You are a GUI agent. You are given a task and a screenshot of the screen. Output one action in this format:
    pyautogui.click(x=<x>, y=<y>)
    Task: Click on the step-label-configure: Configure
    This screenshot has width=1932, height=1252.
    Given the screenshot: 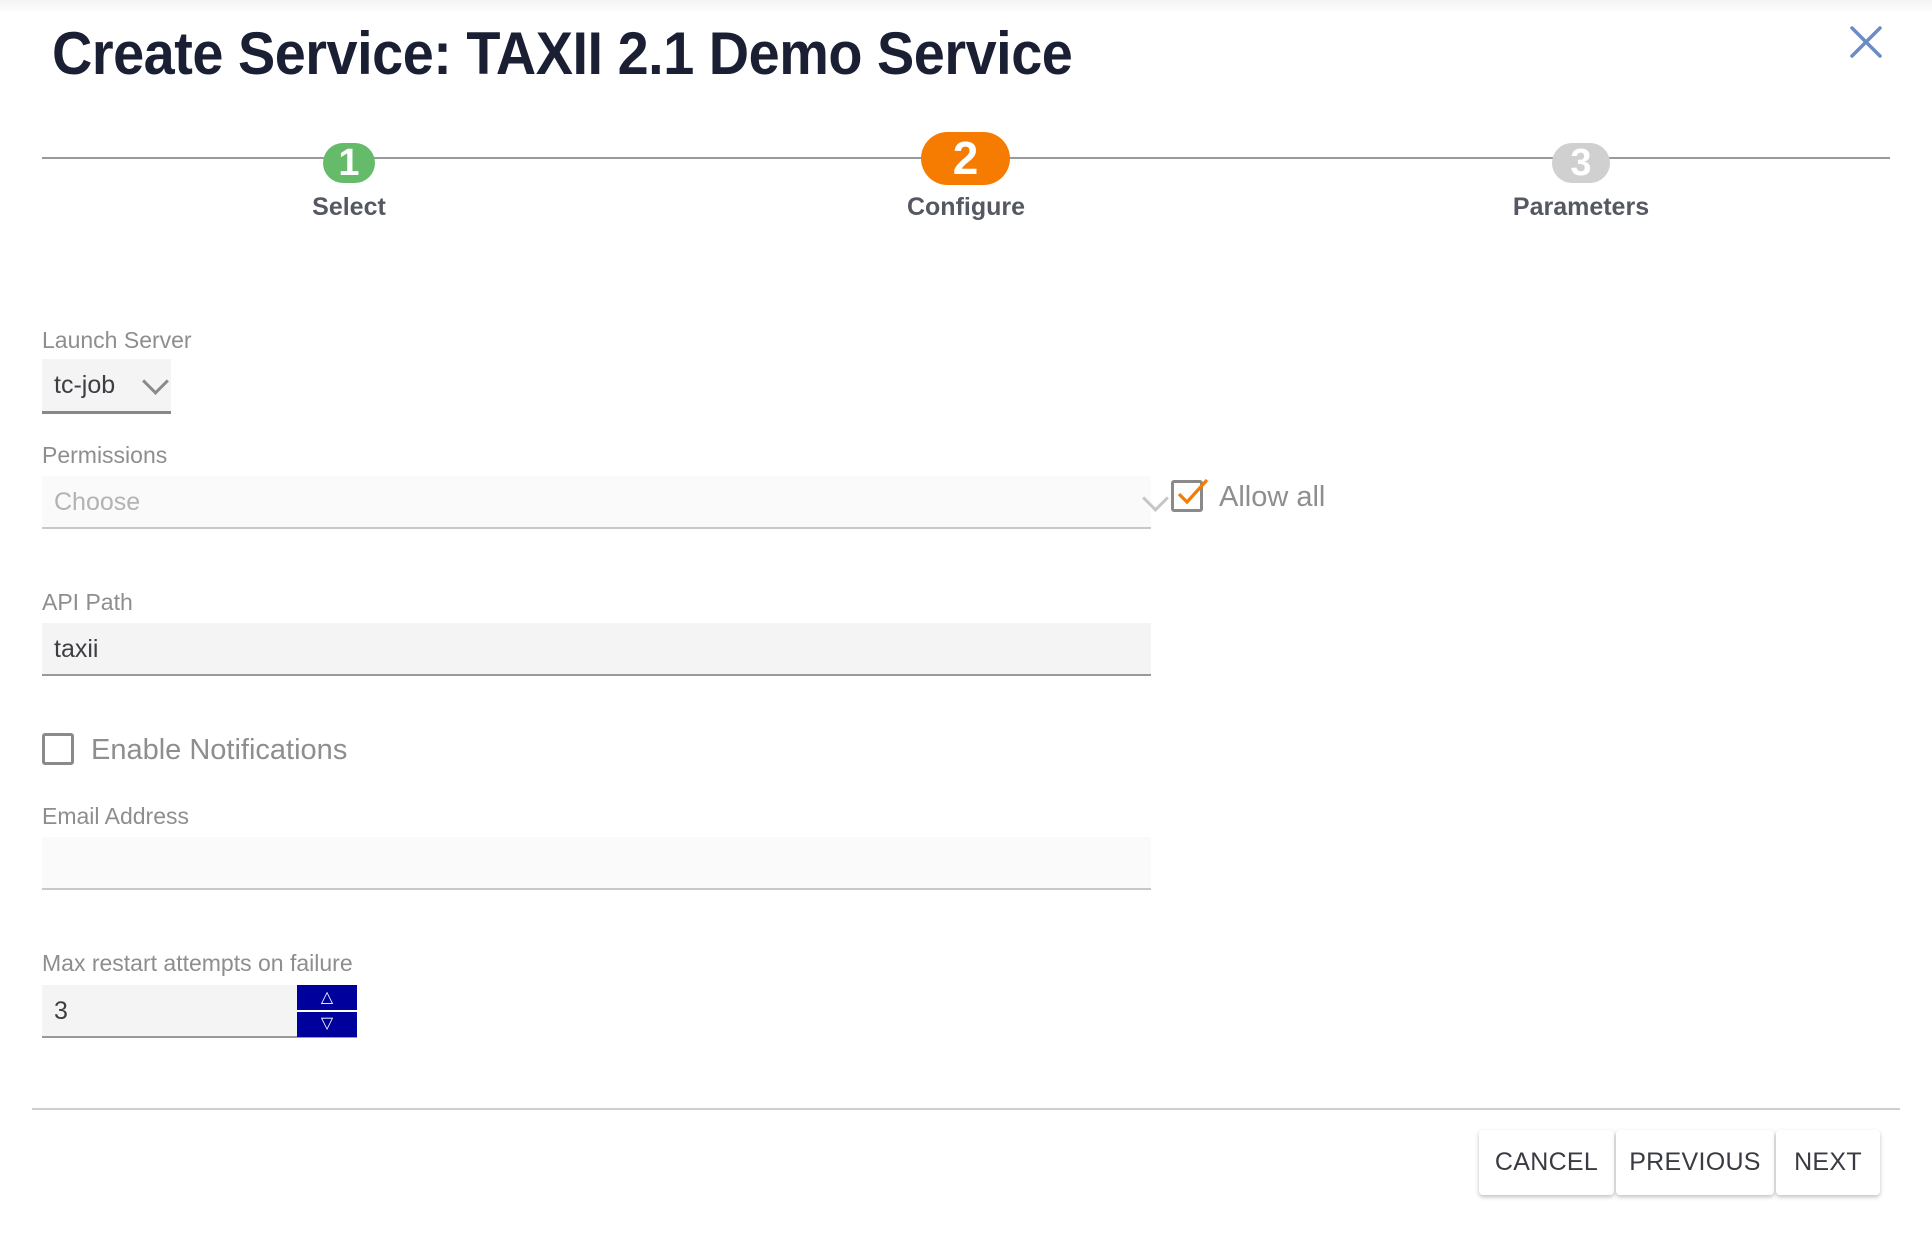 What is the action you would take?
    pyautogui.click(x=966, y=207)
    